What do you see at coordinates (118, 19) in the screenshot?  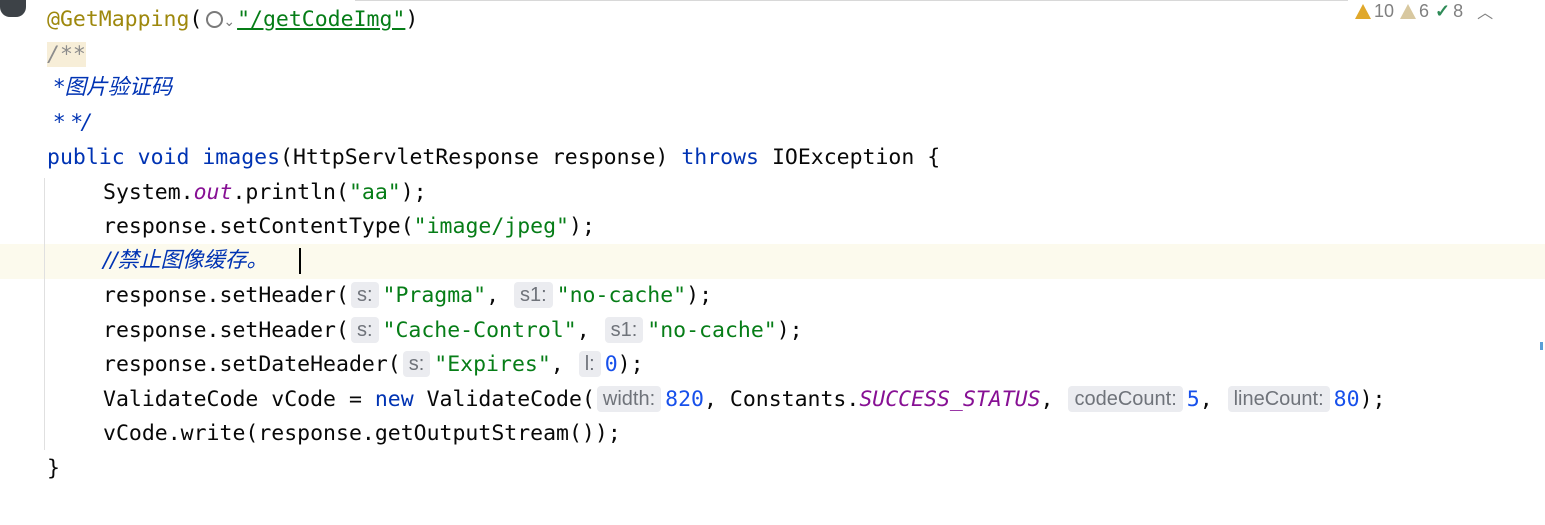 I see `annotation-getmapping: @GetMapping` at bounding box center [118, 19].